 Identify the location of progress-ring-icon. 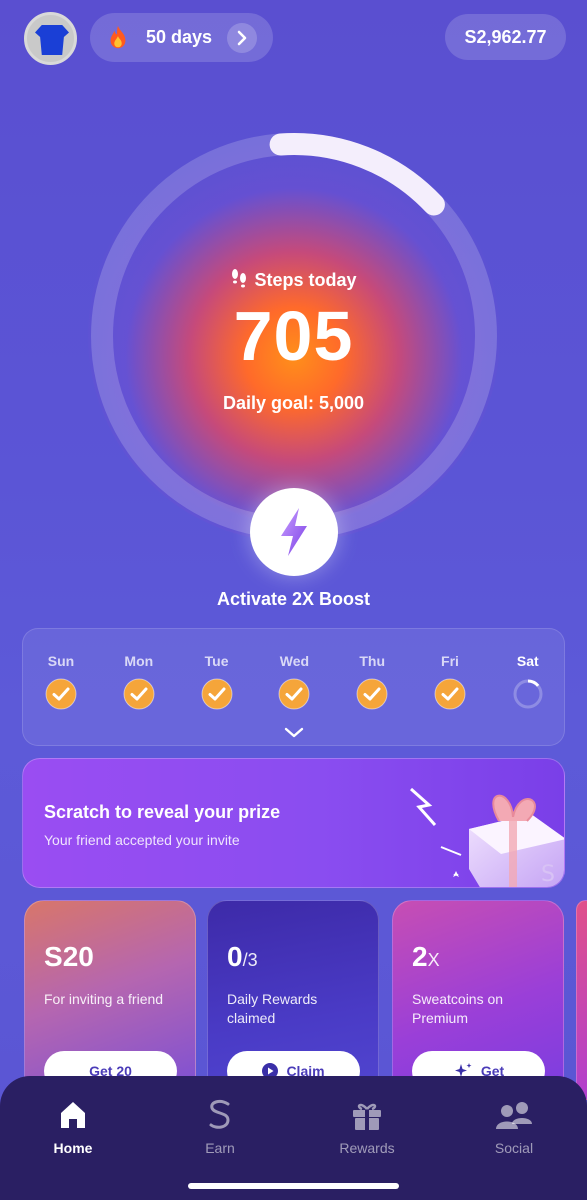
(528, 694).